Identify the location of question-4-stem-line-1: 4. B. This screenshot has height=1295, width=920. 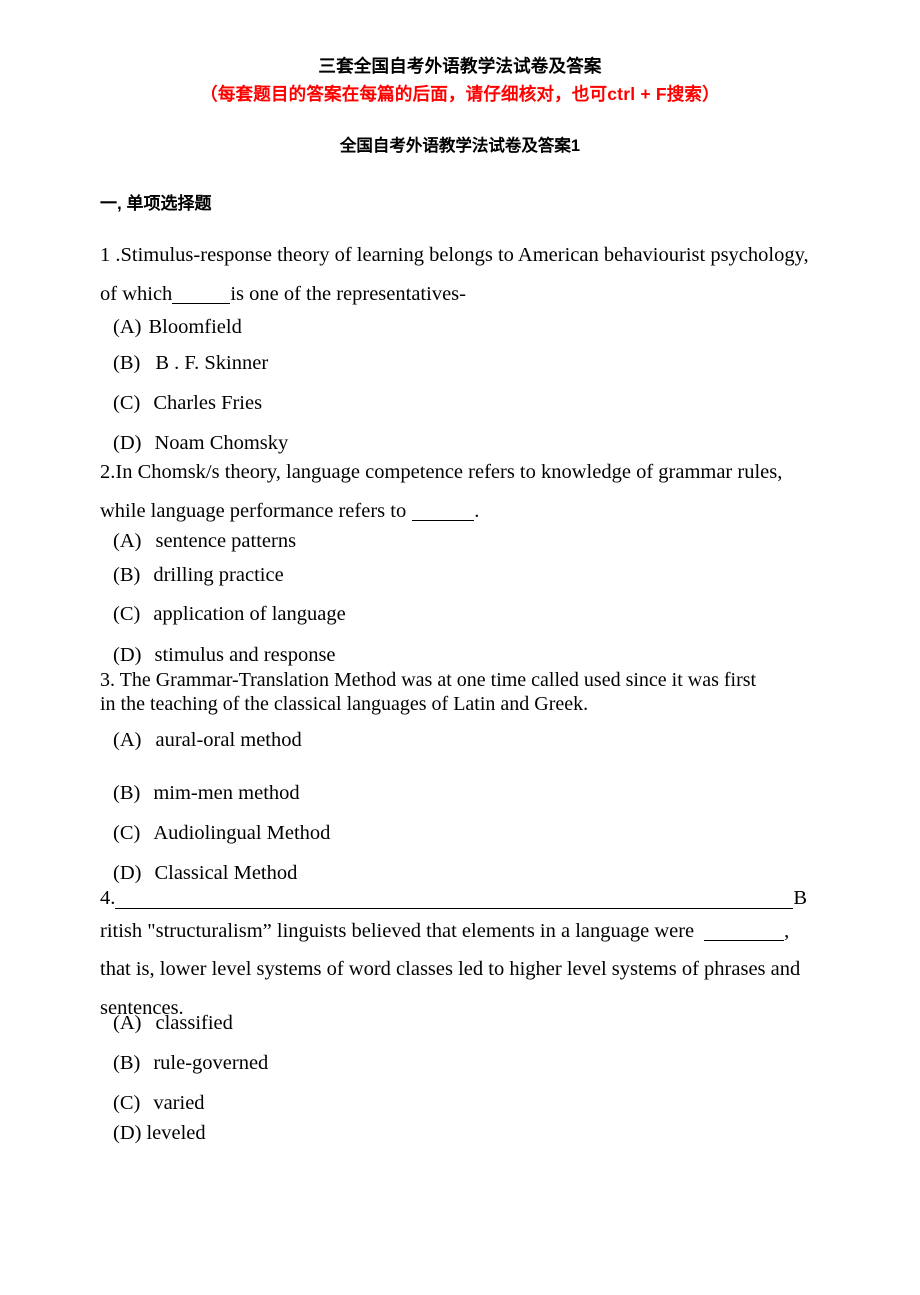
(453, 898).